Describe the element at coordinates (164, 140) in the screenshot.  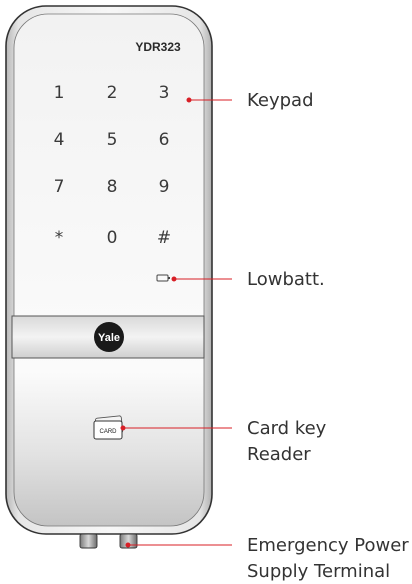
I see `keypad-key-6: 6` at that location.